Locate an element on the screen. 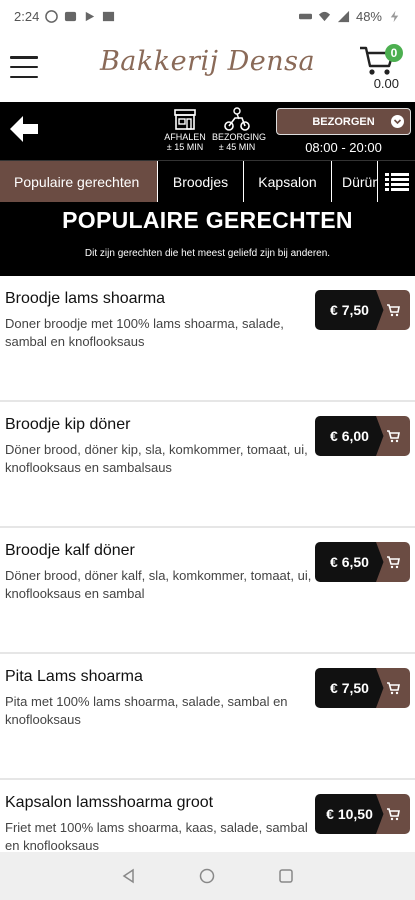 The width and height of the screenshot is (415, 900). delivery-option: BEZORGING ± 45 MIN is located at coordinates (239, 128).